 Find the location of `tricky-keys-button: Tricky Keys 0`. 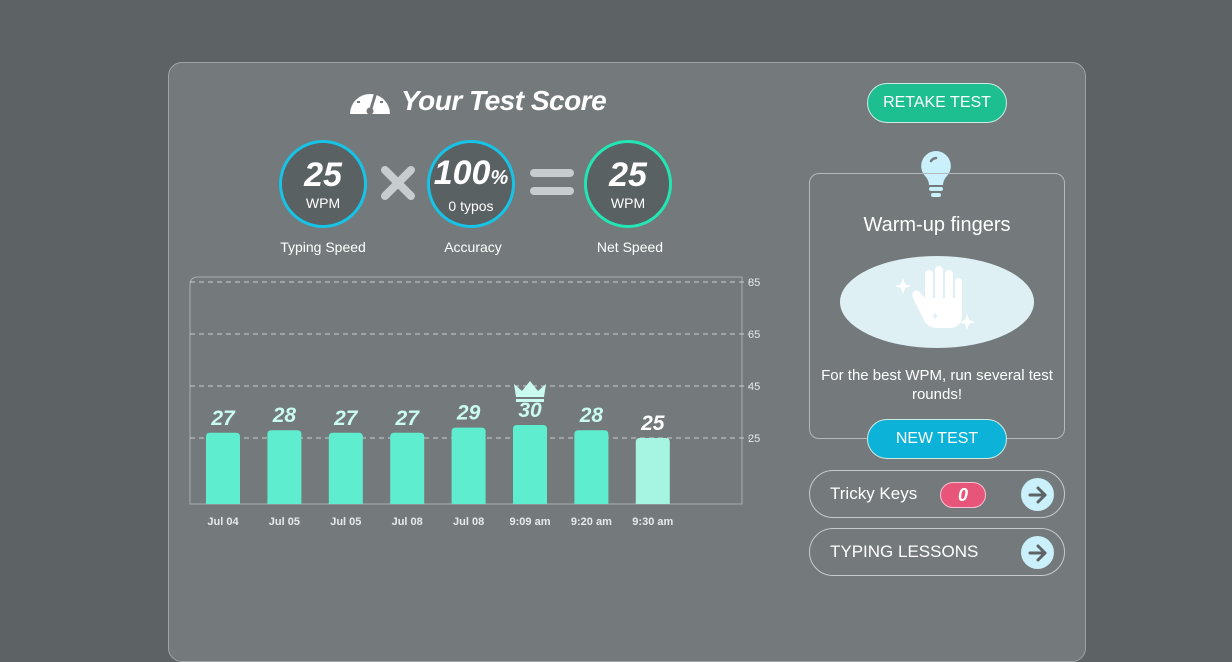

tricky-keys-button: Tricky Keys 0 is located at coordinates (937, 494).